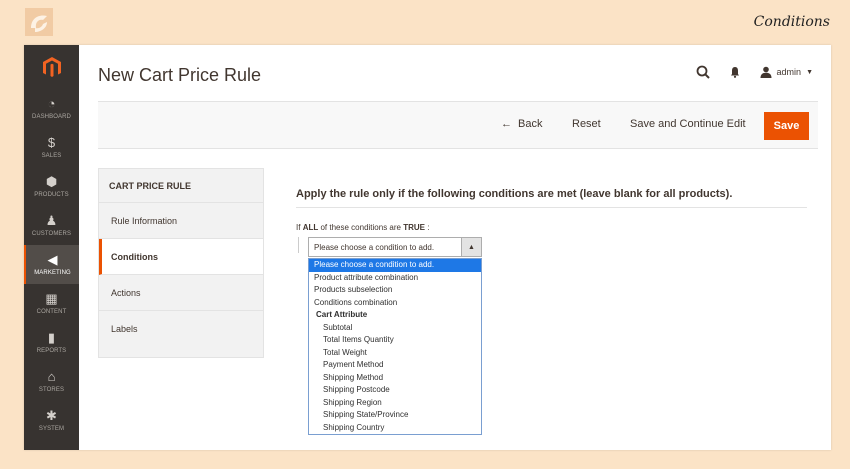 The image size is (850, 469). I want to click on dropdown-option: Product attribute combination, so click(395, 278).